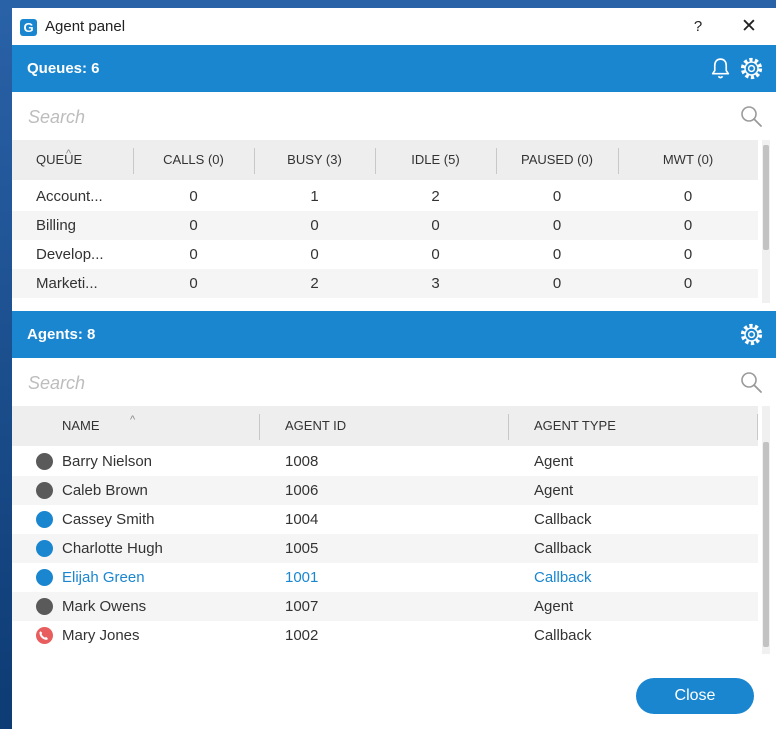 The image size is (776, 729). What do you see at coordinates (302, 461) in the screenshot?
I see `agent-id: 1008` at bounding box center [302, 461].